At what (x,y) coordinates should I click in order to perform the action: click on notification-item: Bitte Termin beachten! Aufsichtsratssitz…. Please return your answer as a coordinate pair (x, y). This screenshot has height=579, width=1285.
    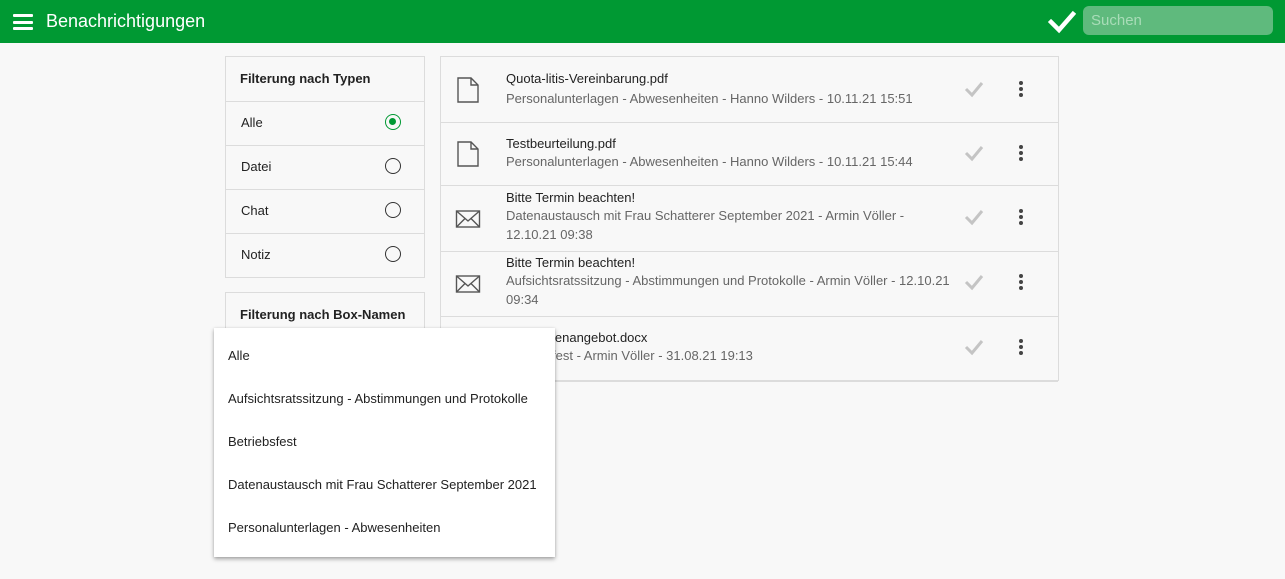
    Looking at the image, I should click on (749, 284).